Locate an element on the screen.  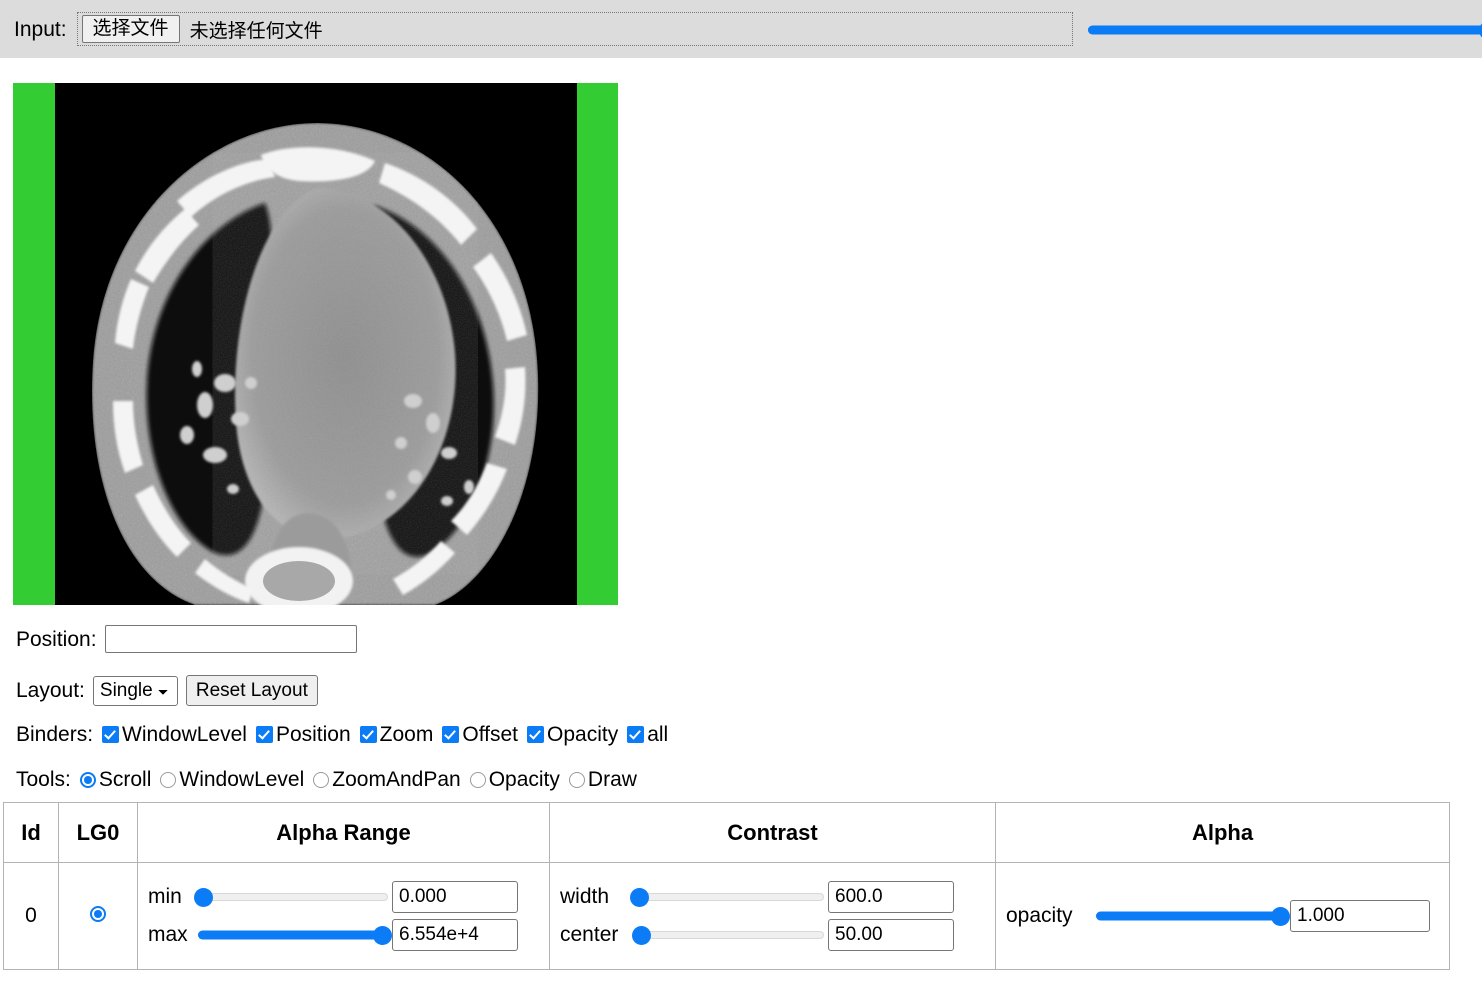
input-slider-fill is located at coordinates (1285, 30).